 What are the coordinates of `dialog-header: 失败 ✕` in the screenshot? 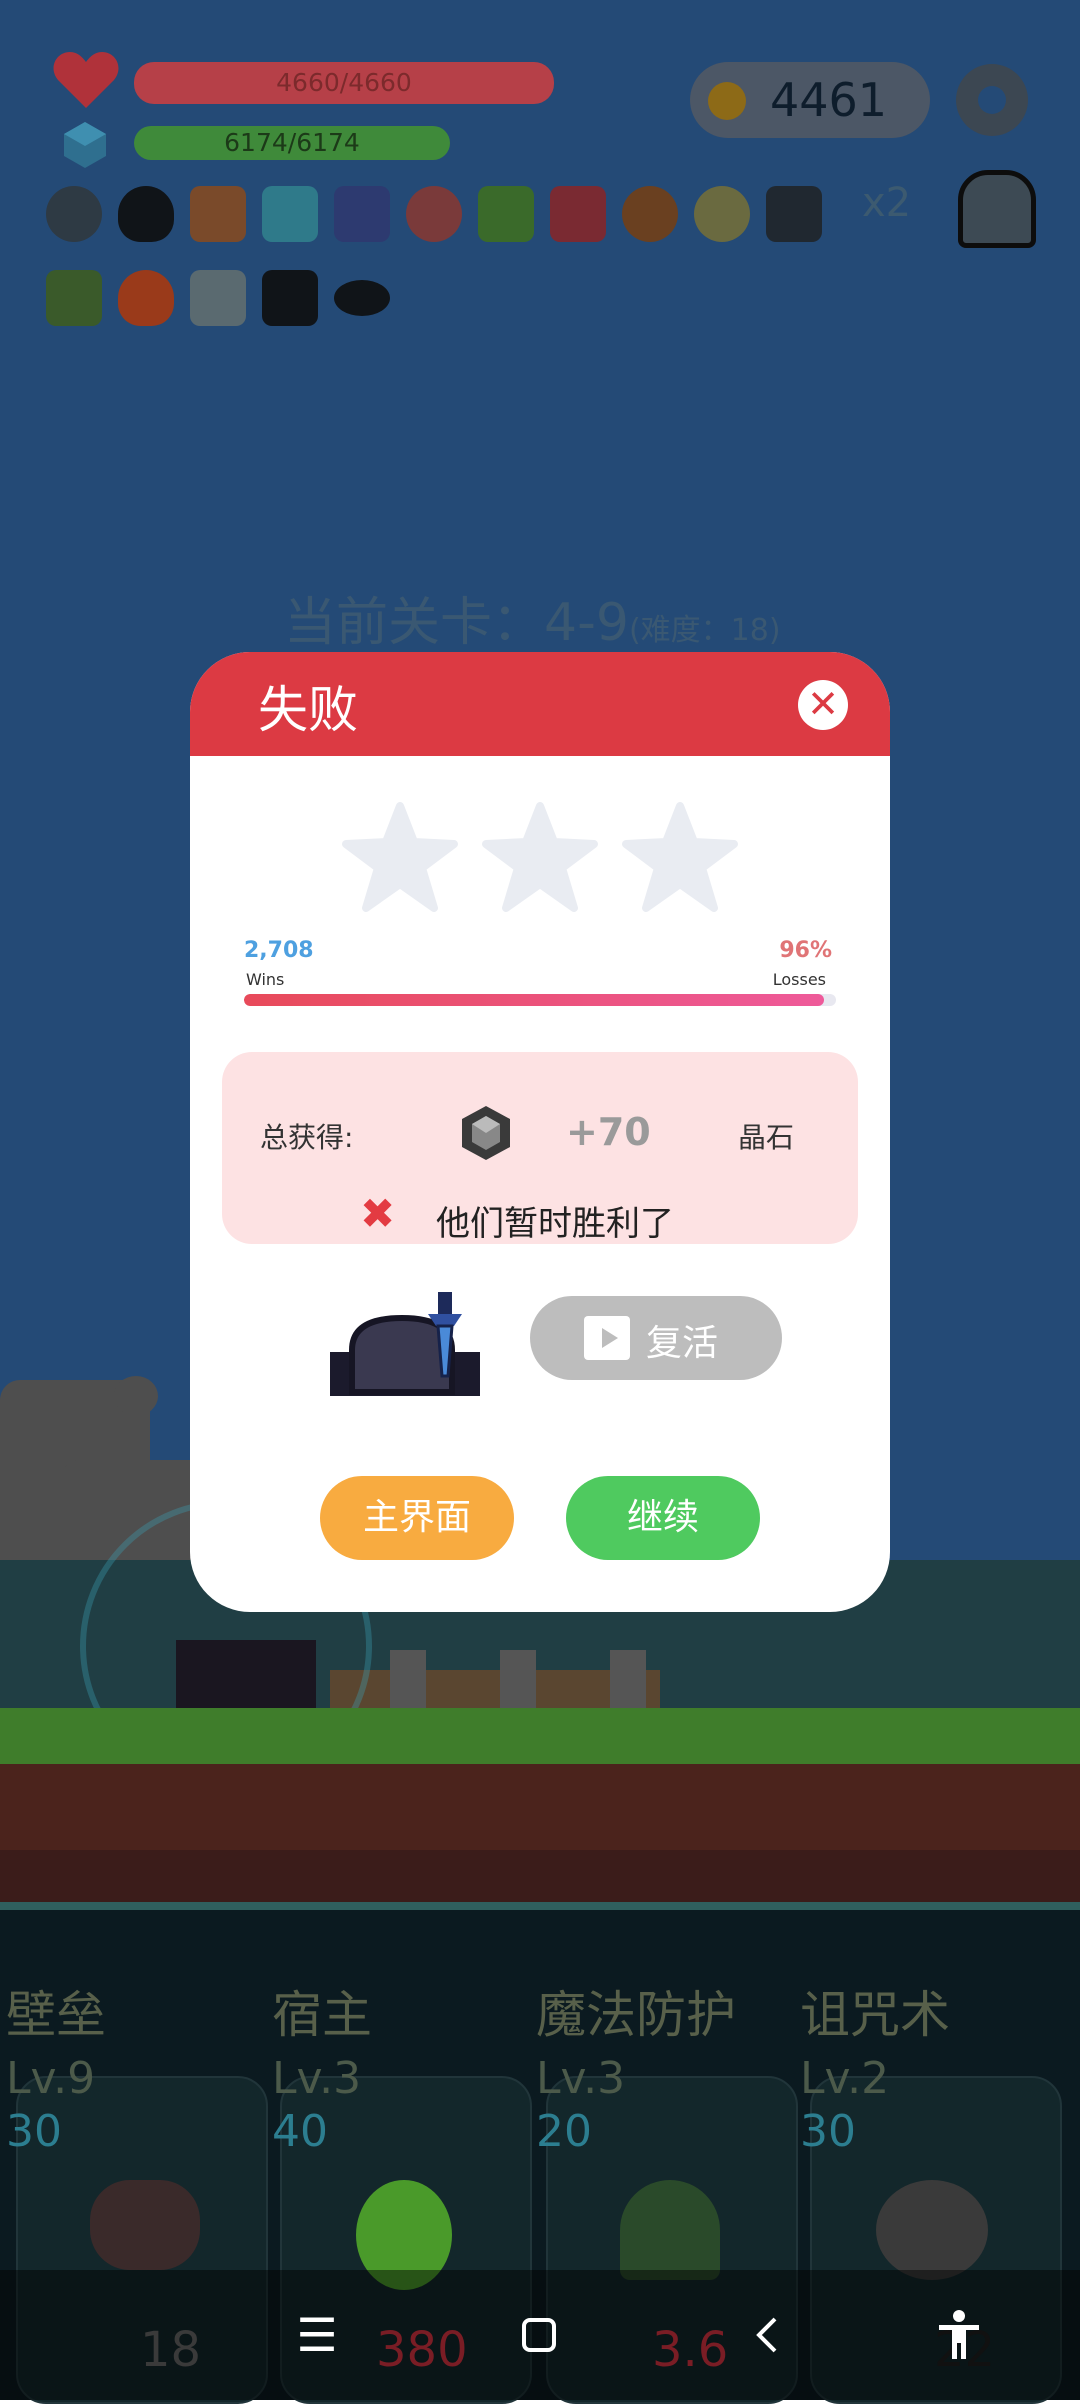 It's located at (540, 704).